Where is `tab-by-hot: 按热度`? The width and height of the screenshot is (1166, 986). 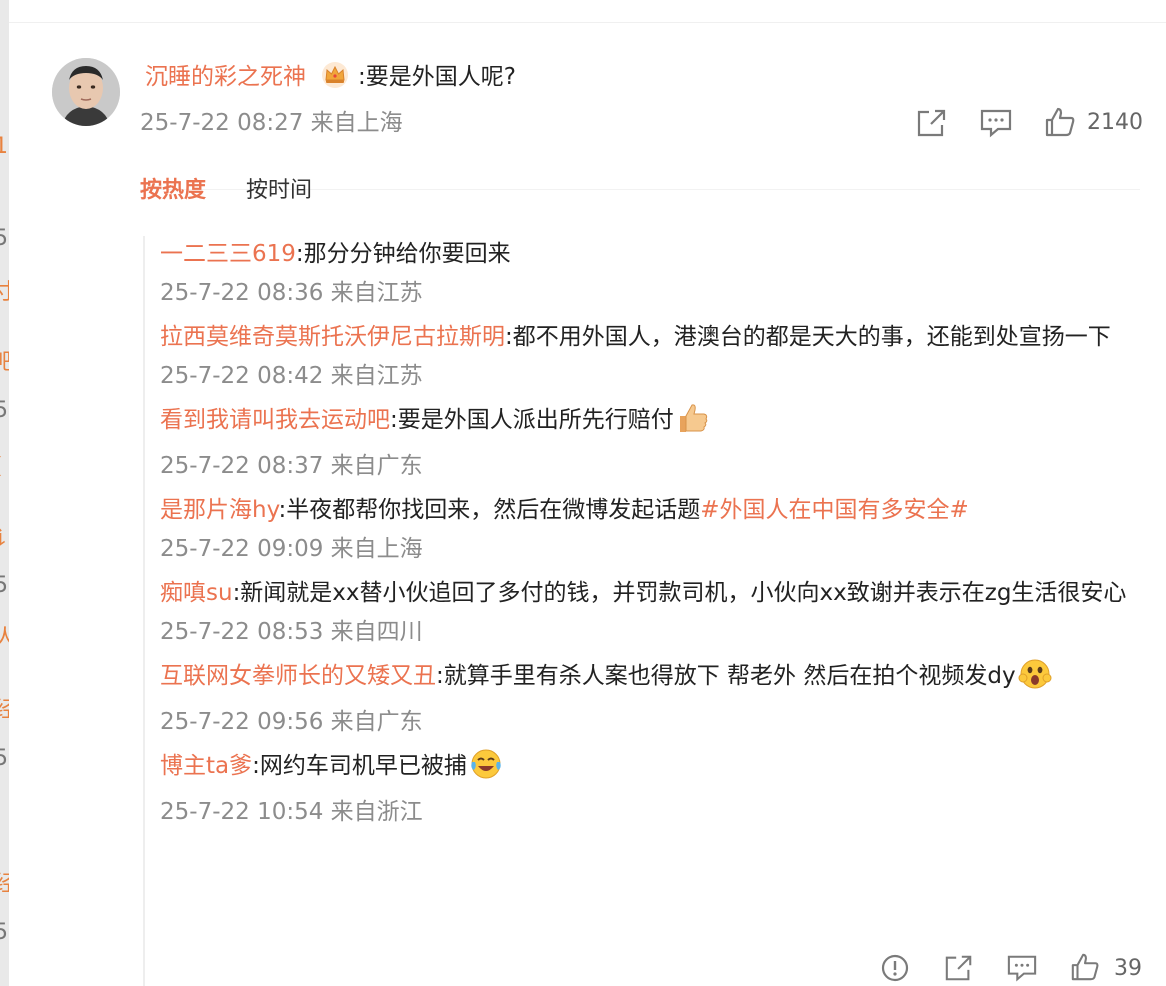 tab-by-hot: 按热度 is located at coordinates (173, 191).